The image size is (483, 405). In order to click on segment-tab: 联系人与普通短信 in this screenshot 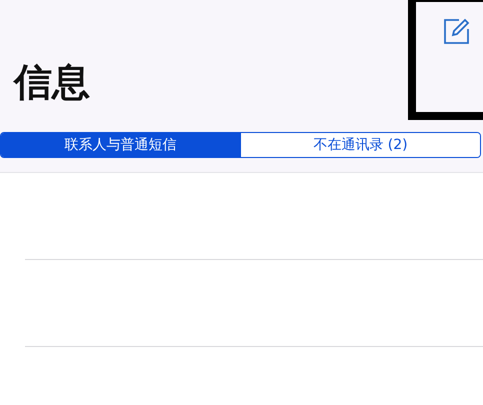, I will do `click(120, 145)`.